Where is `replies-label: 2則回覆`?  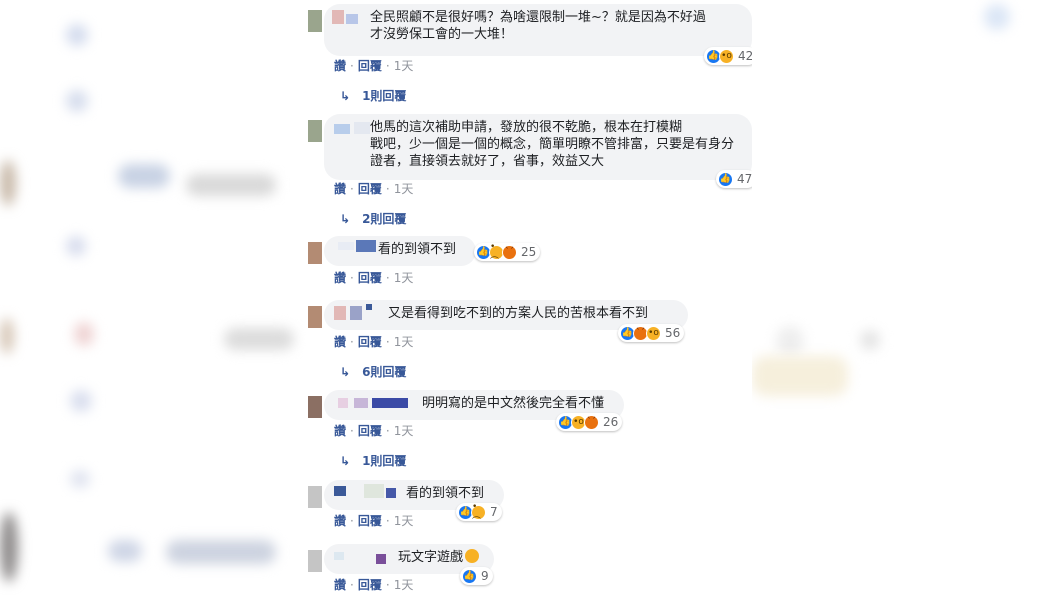 replies-label: 2則回覆 is located at coordinates (384, 219).